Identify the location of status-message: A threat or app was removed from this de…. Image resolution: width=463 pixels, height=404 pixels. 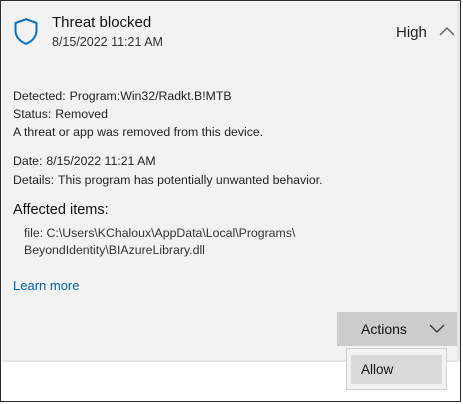
(138, 132).